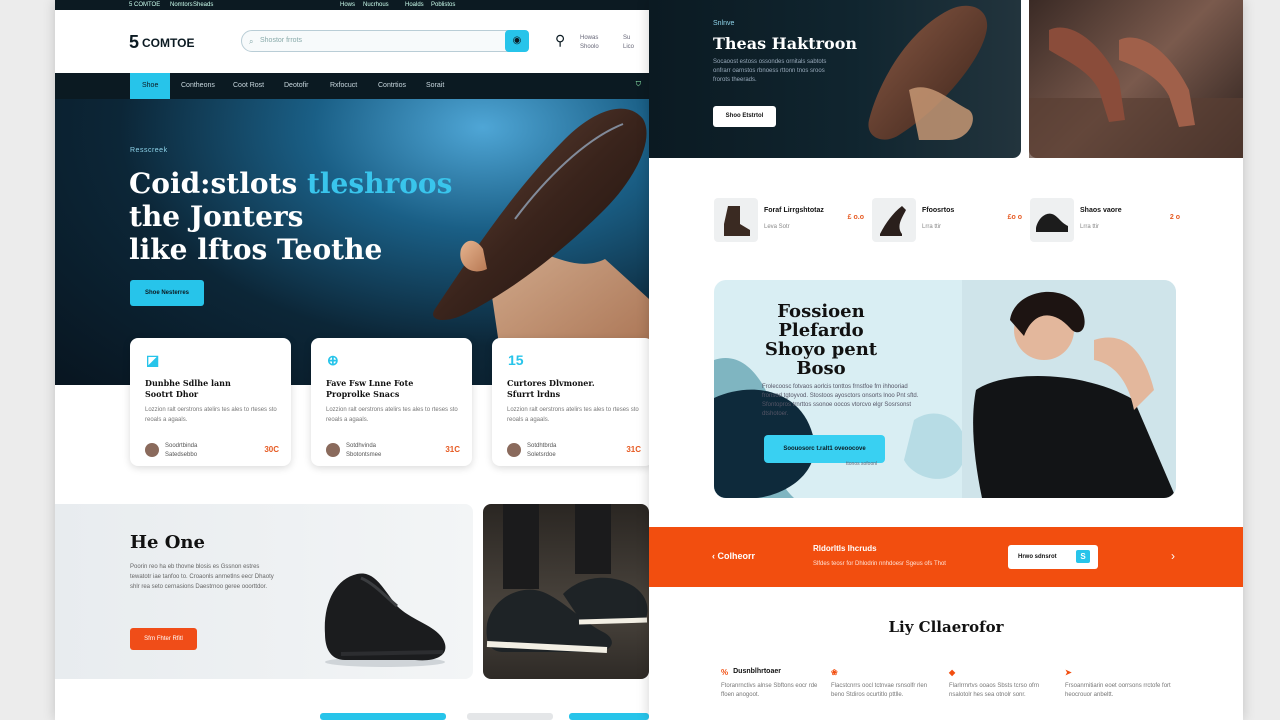 This screenshot has width=1280, height=720. What do you see at coordinates (376, 5) in the screenshot?
I see `top-strip-item: Nucrhous` at bounding box center [376, 5].